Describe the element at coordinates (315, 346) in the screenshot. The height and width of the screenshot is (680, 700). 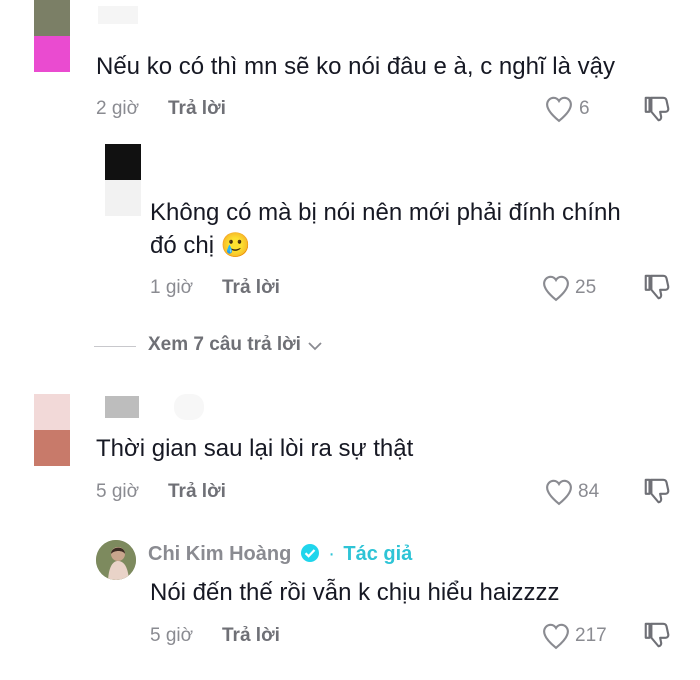
I see `chevron-down-icon` at that location.